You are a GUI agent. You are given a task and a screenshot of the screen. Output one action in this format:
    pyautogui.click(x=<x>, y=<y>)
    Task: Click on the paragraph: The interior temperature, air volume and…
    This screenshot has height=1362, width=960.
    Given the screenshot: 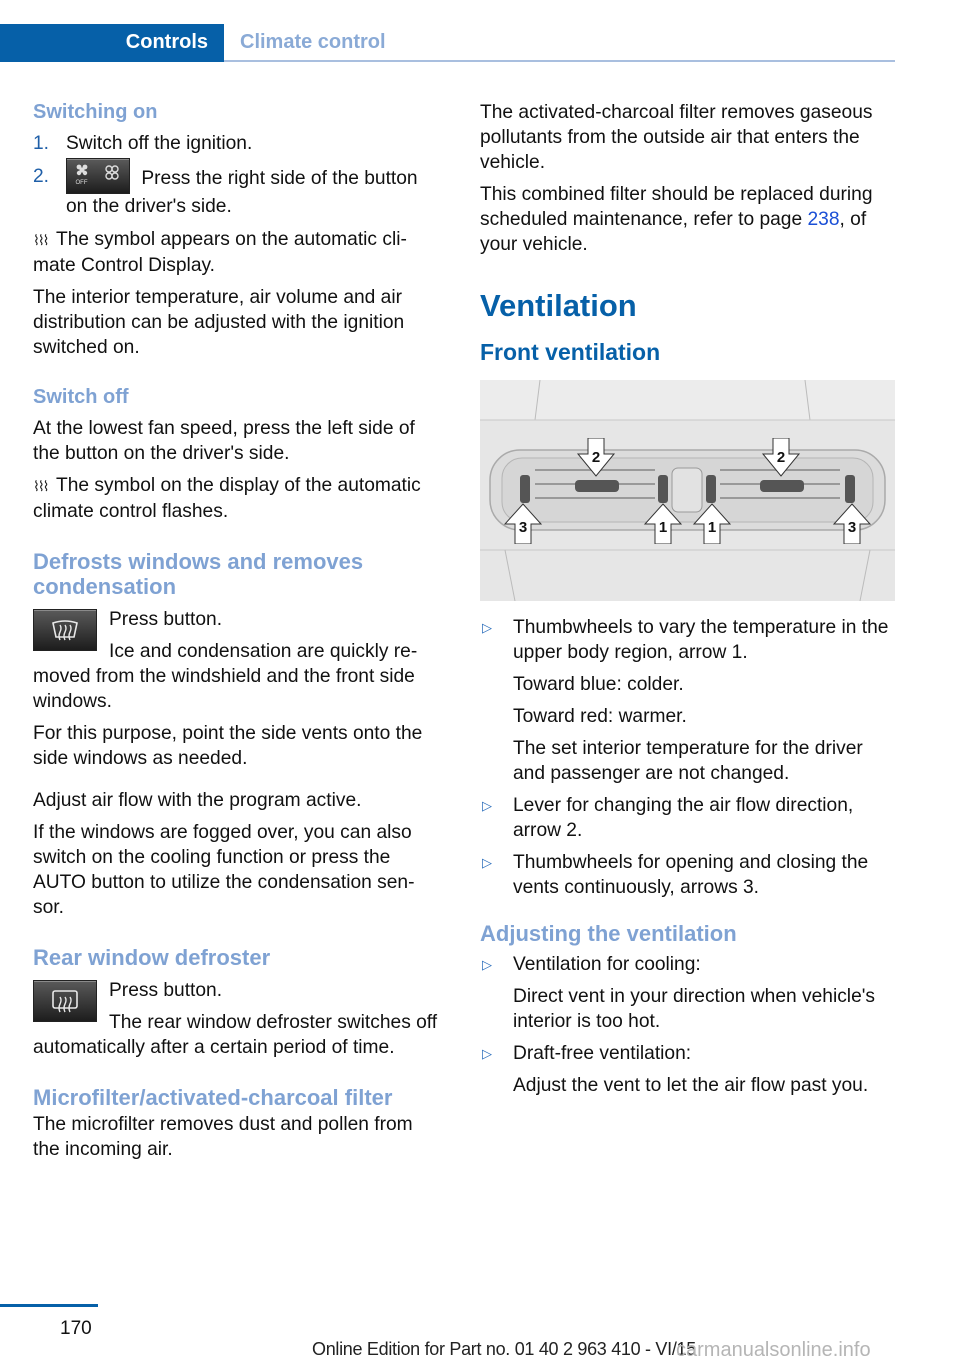 What is the action you would take?
    pyautogui.click(x=219, y=322)
    